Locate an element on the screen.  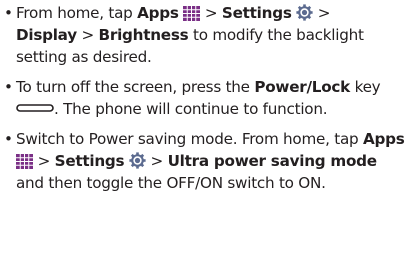
tip-text: From home, tap is located at coordinates (77, 13).